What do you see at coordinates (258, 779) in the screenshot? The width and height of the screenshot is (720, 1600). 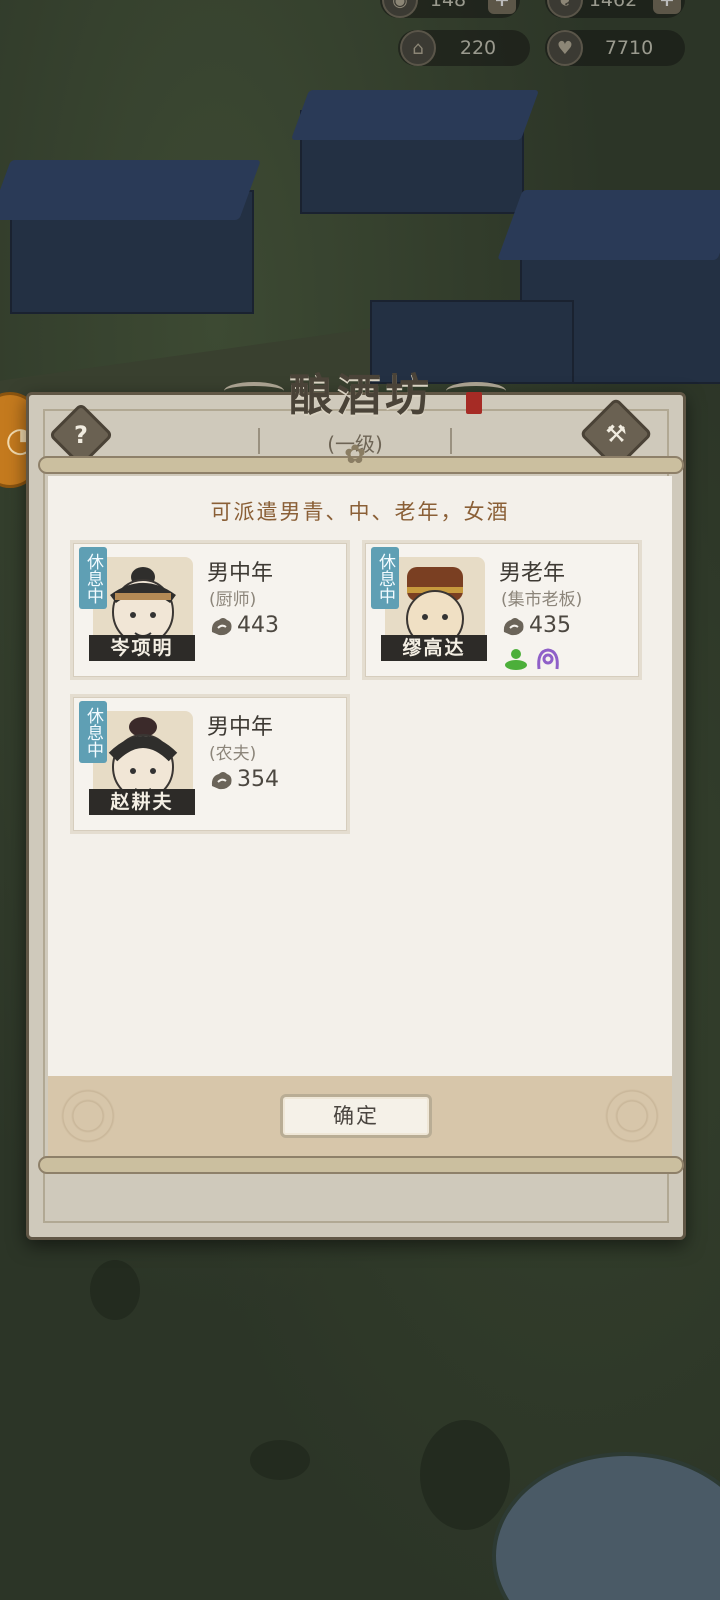 I see `power-value: 354` at bounding box center [258, 779].